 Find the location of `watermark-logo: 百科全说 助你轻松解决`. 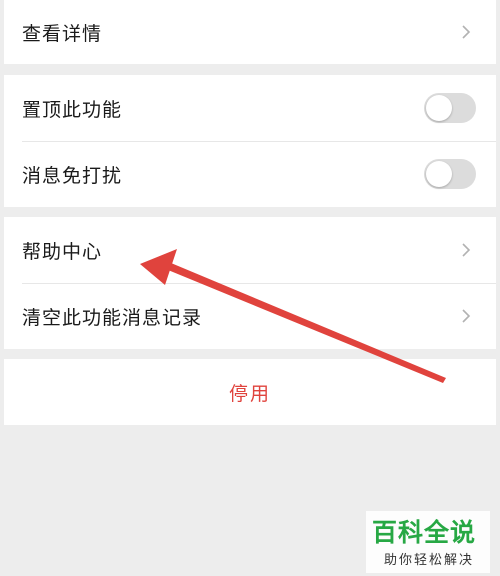

watermark-logo: 百科全说 助你轻松解决 is located at coordinates (428, 542).